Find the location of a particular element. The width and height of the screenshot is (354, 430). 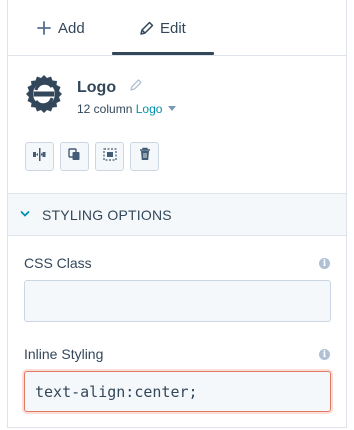

module-type-dropdown: Logo is located at coordinates (149, 109).